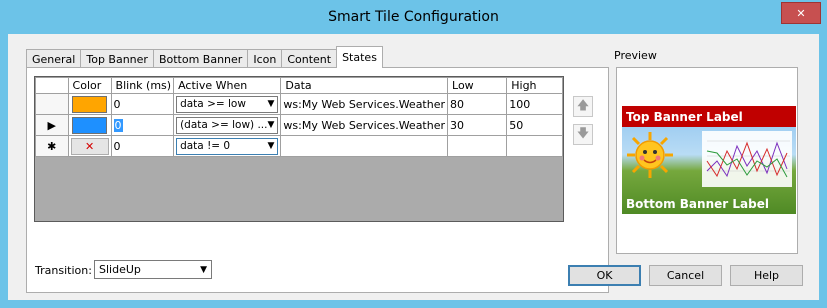  What do you see at coordinates (477, 146) in the screenshot?
I see `low-cell` at bounding box center [477, 146].